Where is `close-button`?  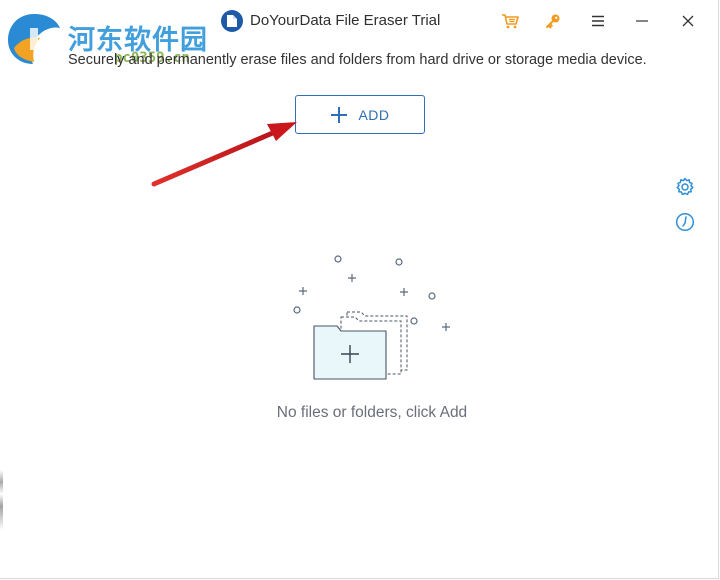 close-button is located at coordinates (688, 21).